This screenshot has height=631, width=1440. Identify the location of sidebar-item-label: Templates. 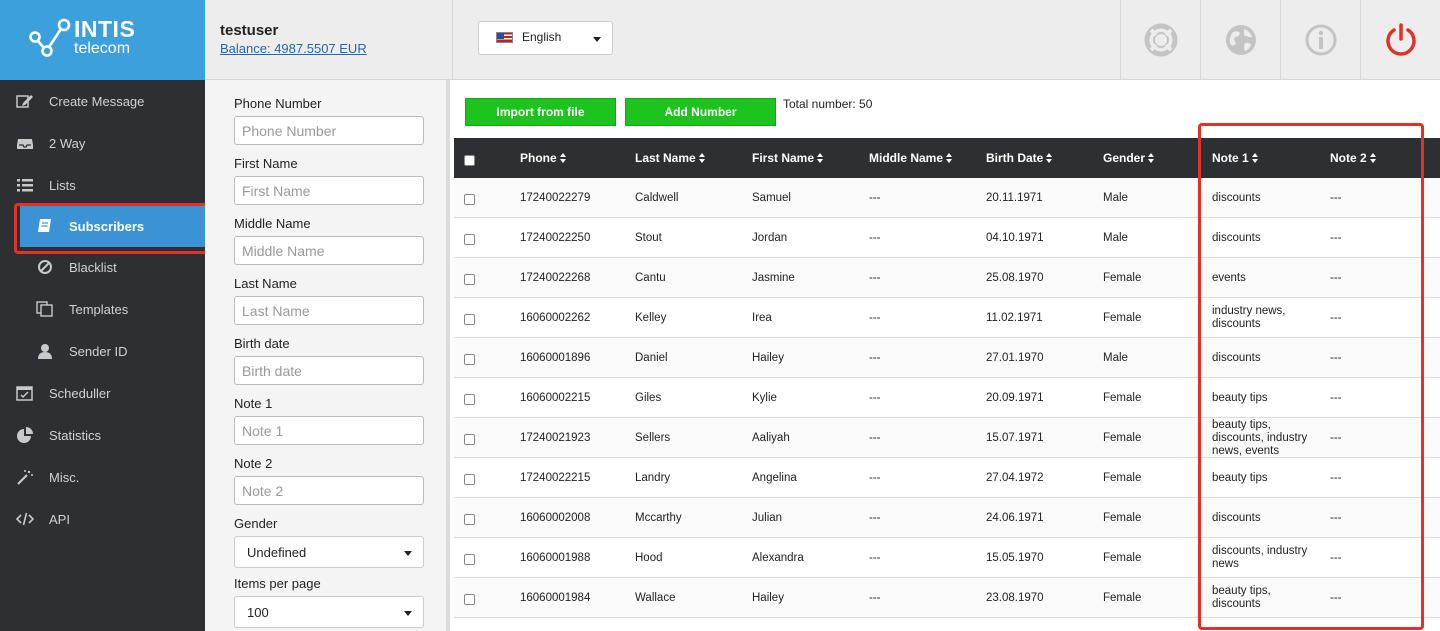
(99, 309).